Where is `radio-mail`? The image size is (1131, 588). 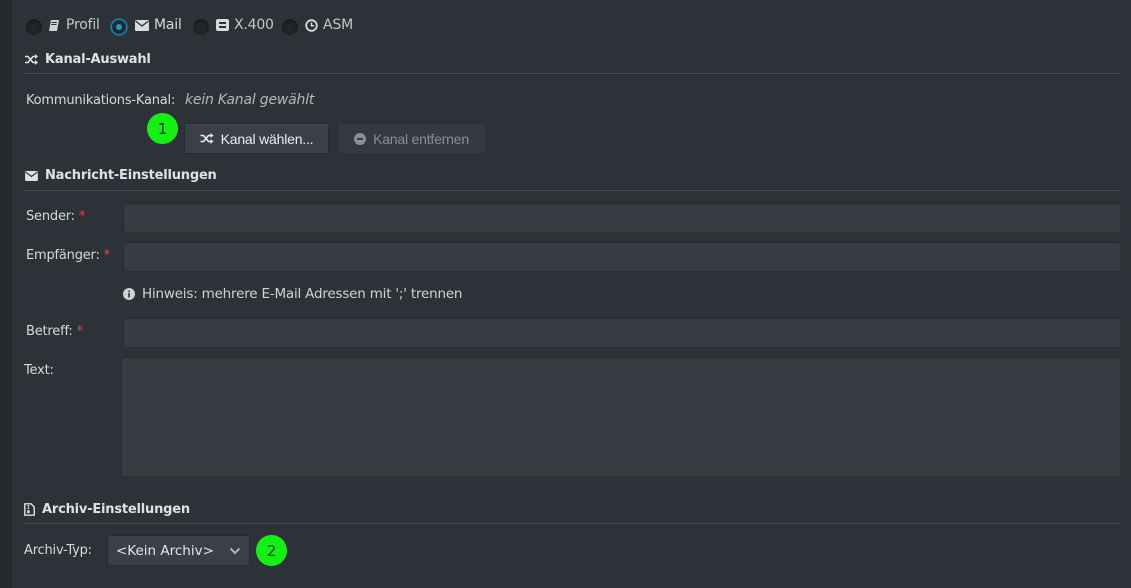
radio-mail is located at coordinates (119, 27).